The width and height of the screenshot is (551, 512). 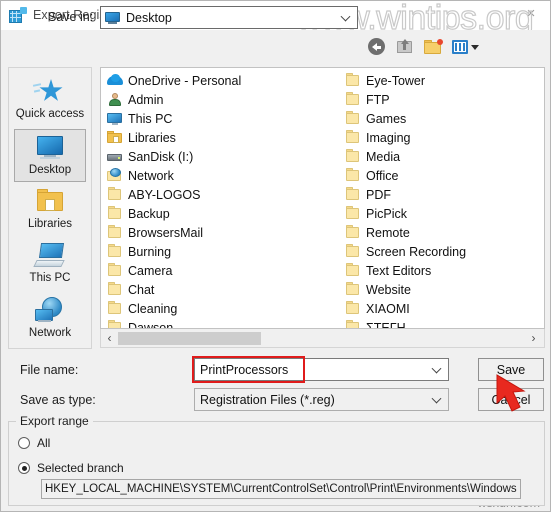 I want to click on list-item: Media, so click(x=443, y=156).